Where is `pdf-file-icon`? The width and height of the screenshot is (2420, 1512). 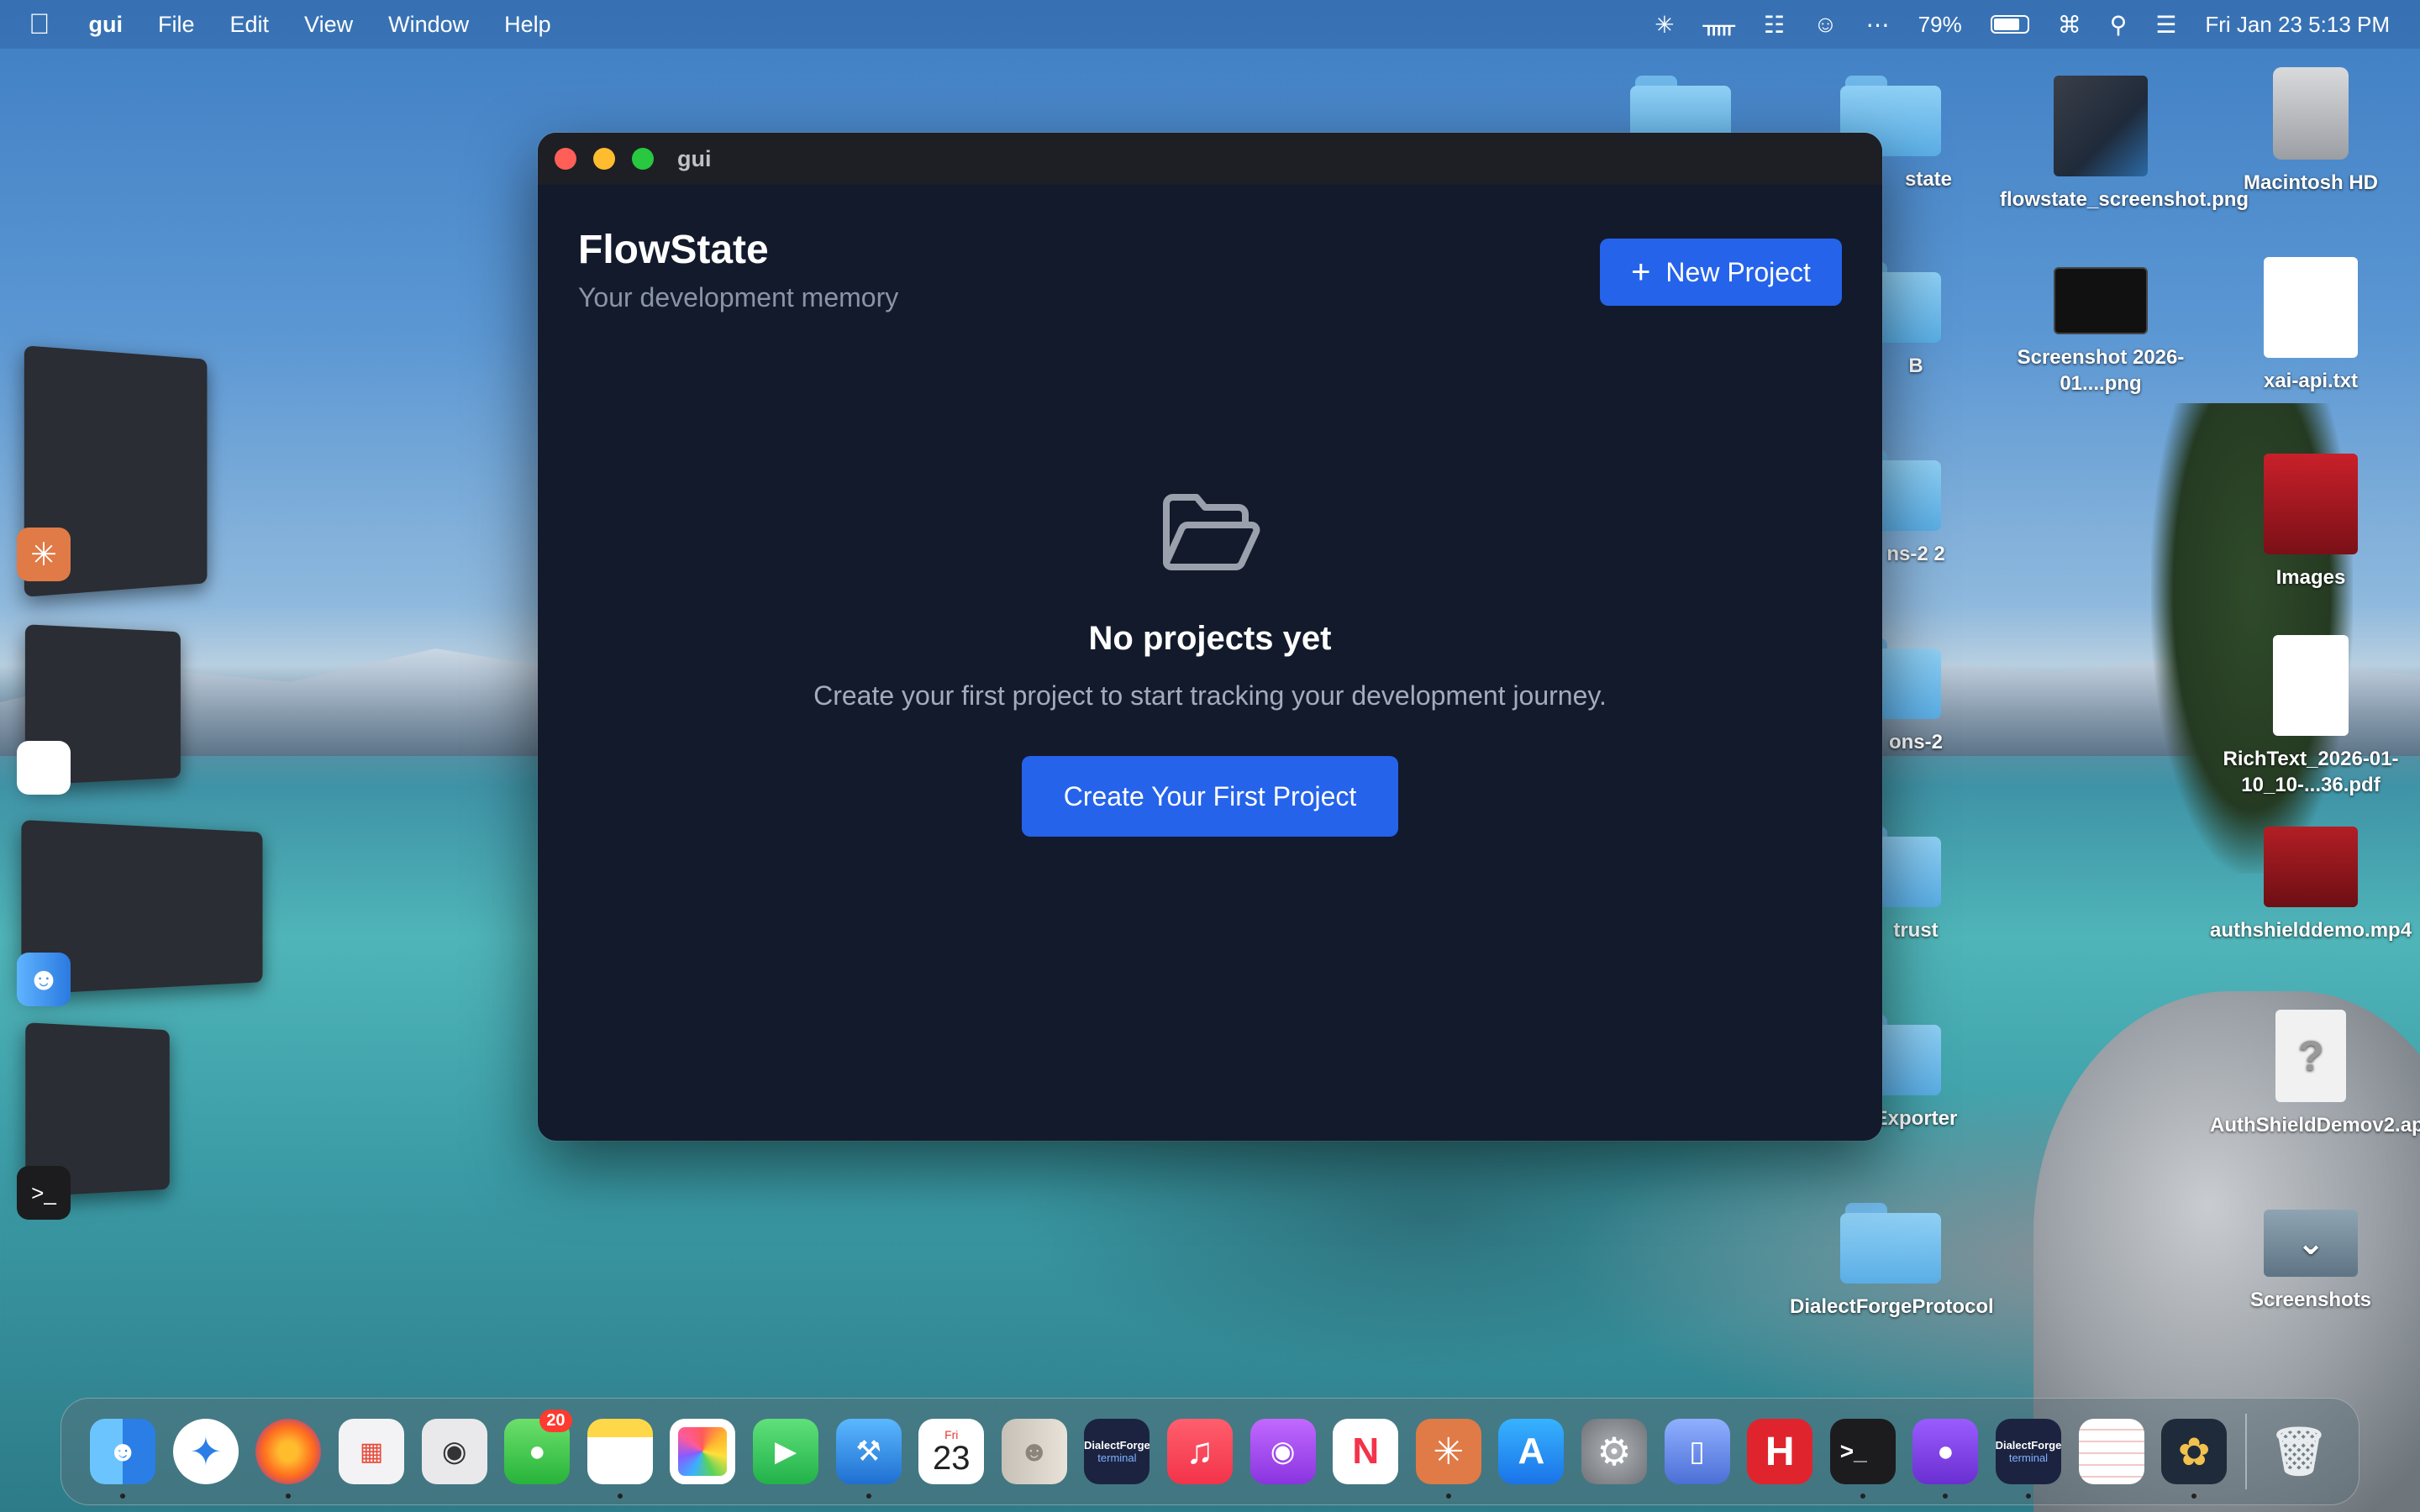 pdf-file-icon is located at coordinates (2311, 685).